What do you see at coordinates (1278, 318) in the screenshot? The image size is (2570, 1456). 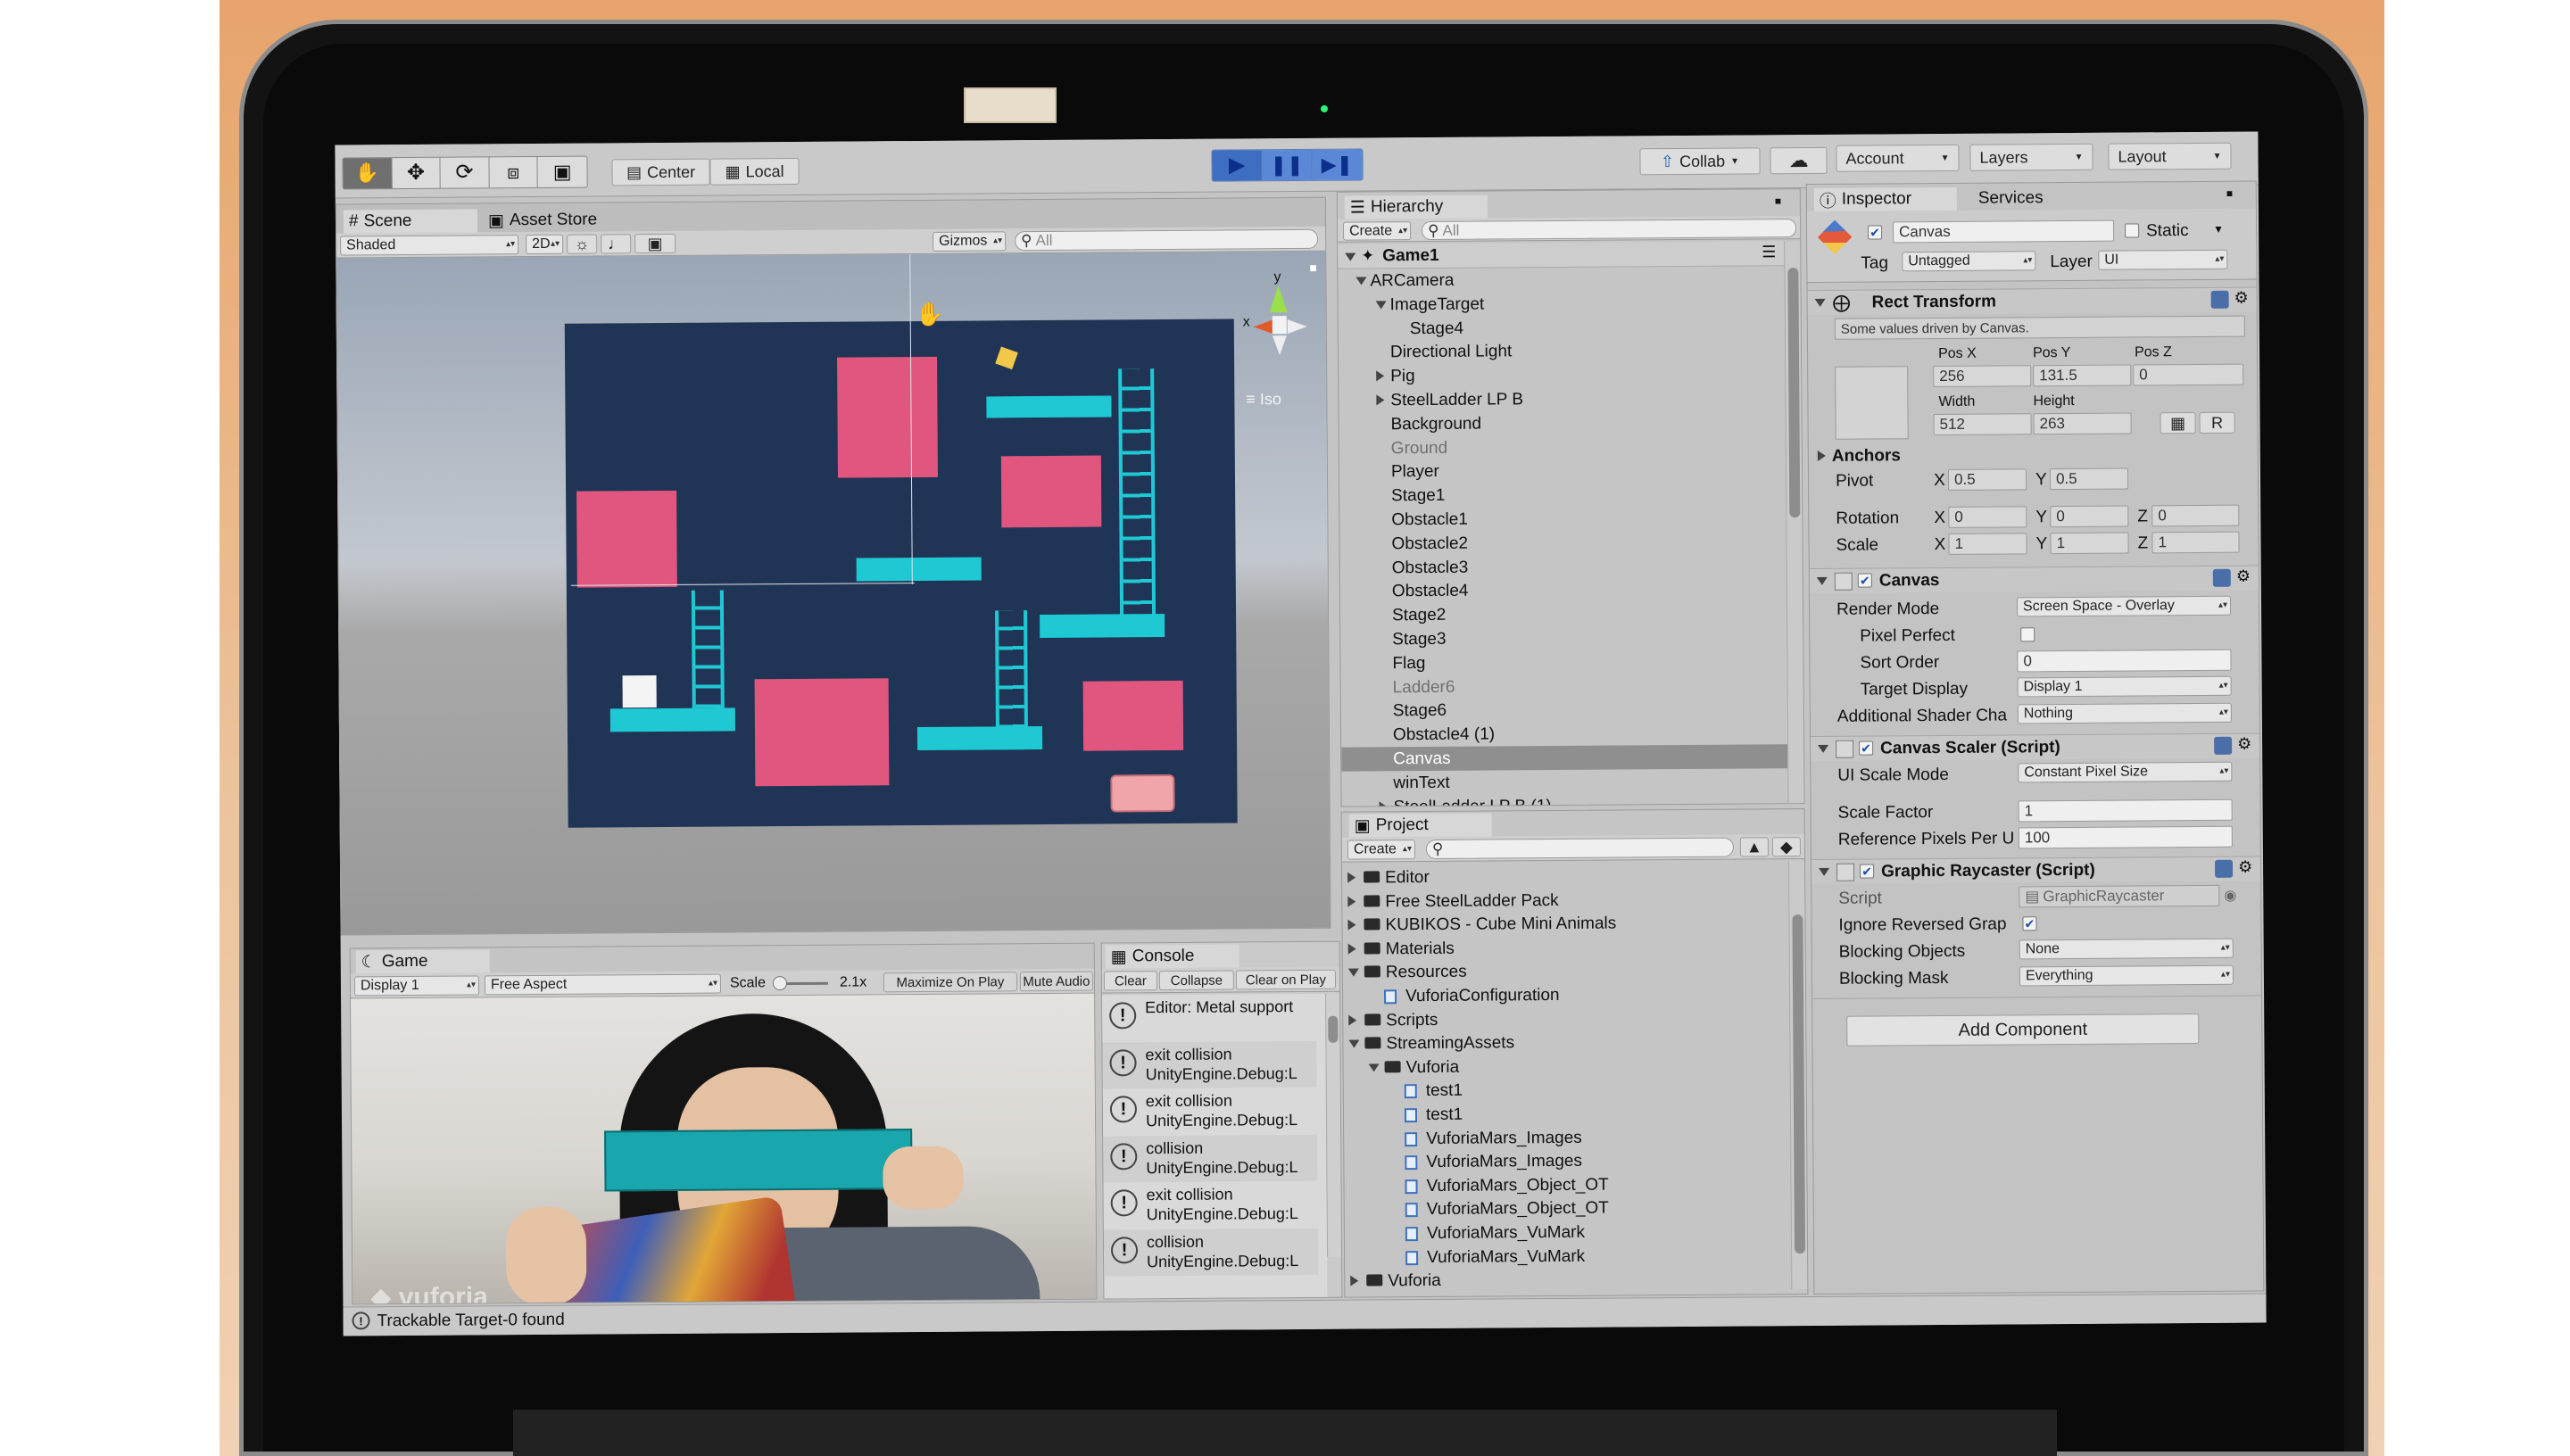 I see `orientation-gizmo: y x` at bounding box center [1278, 318].